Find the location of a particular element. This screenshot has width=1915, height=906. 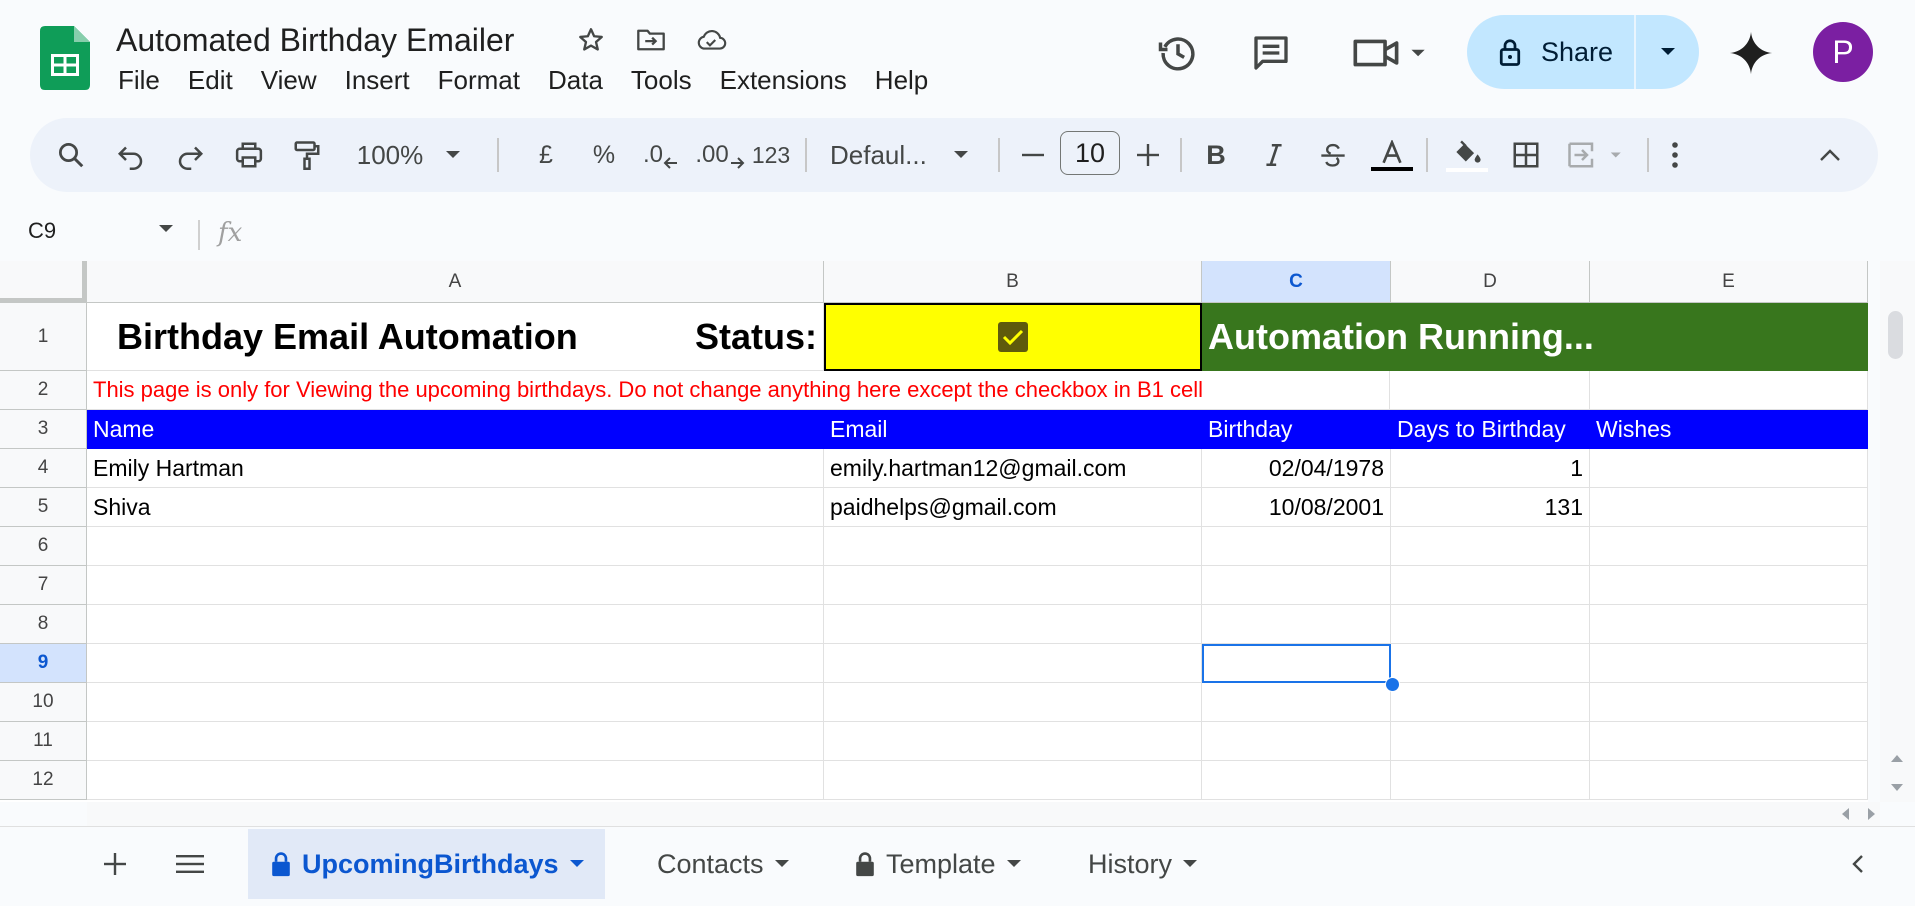

status-checkbox is located at coordinates (1013, 337).